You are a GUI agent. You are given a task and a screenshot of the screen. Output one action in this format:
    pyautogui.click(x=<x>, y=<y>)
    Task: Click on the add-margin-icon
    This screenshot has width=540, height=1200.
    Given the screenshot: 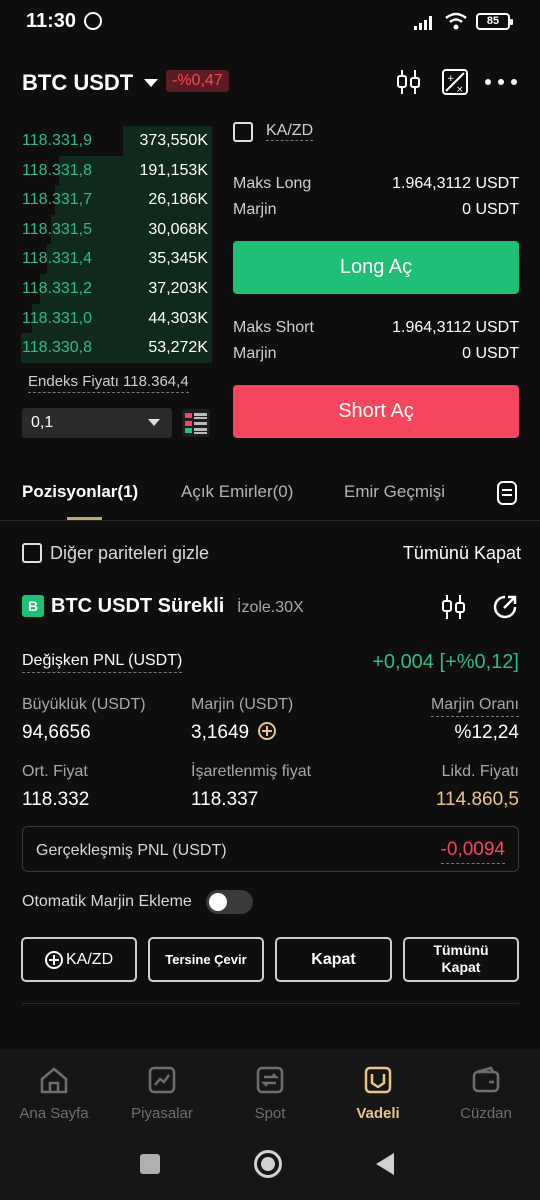 What is the action you would take?
    pyautogui.click(x=267, y=731)
    